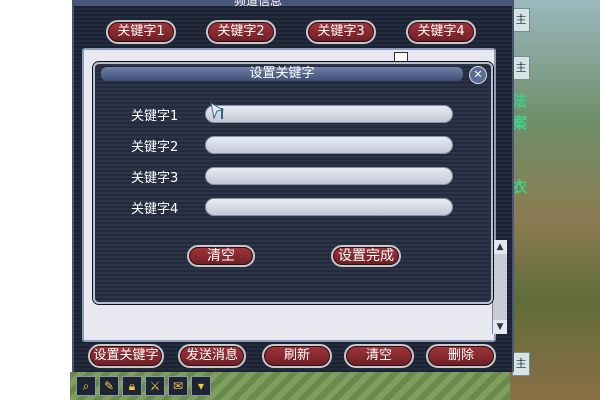 The image size is (600, 400). What do you see at coordinates (143, 386) in the screenshot?
I see `bottom-toolbar: ⌕ ✎ 🔒︎ ⚔ ✉ ▾` at bounding box center [143, 386].